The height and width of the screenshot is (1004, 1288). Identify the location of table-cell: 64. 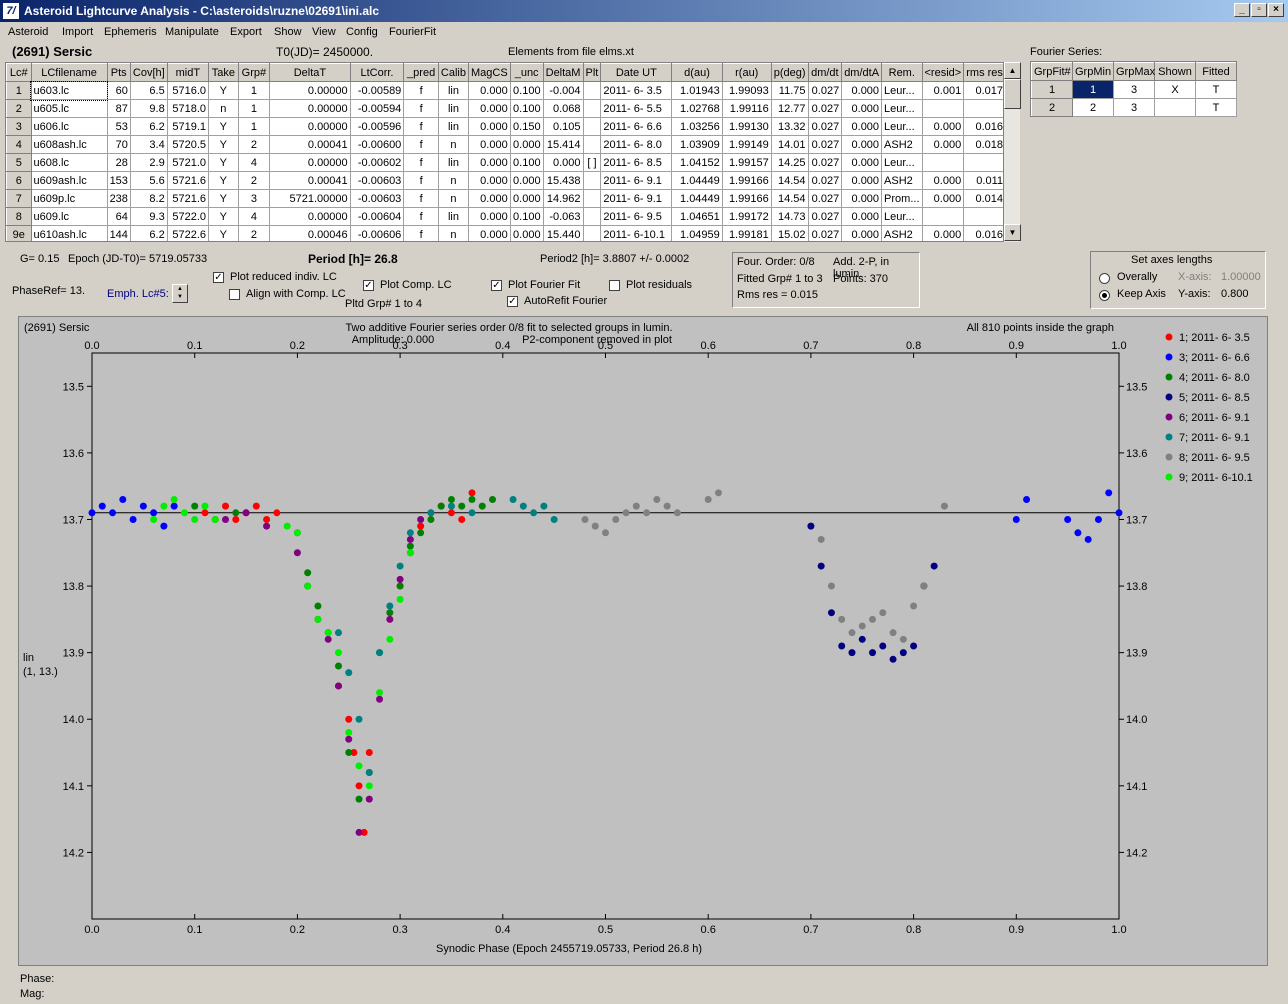
(118, 216).